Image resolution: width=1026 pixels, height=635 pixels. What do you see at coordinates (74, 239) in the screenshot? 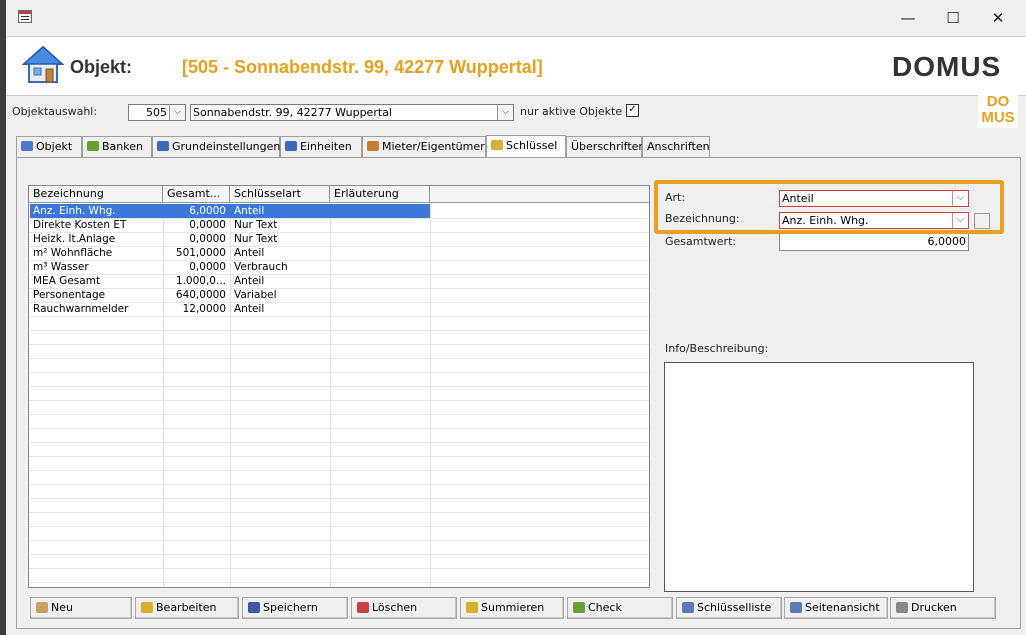
I see `table-cell-bezeichnung: Heizk. lt.Anlage` at bounding box center [74, 239].